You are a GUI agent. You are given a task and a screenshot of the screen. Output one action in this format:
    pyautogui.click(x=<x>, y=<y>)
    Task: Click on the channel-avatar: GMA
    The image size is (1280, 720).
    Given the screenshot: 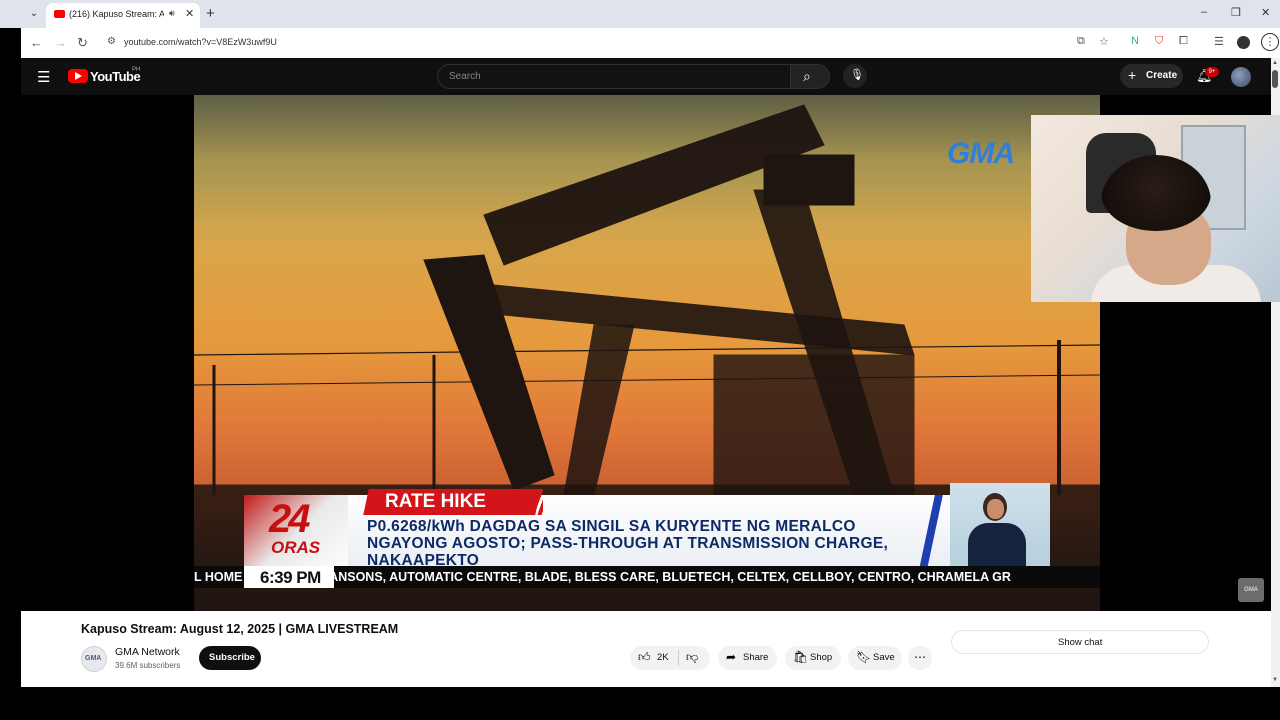 What is the action you would take?
    pyautogui.click(x=94, y=659)
    